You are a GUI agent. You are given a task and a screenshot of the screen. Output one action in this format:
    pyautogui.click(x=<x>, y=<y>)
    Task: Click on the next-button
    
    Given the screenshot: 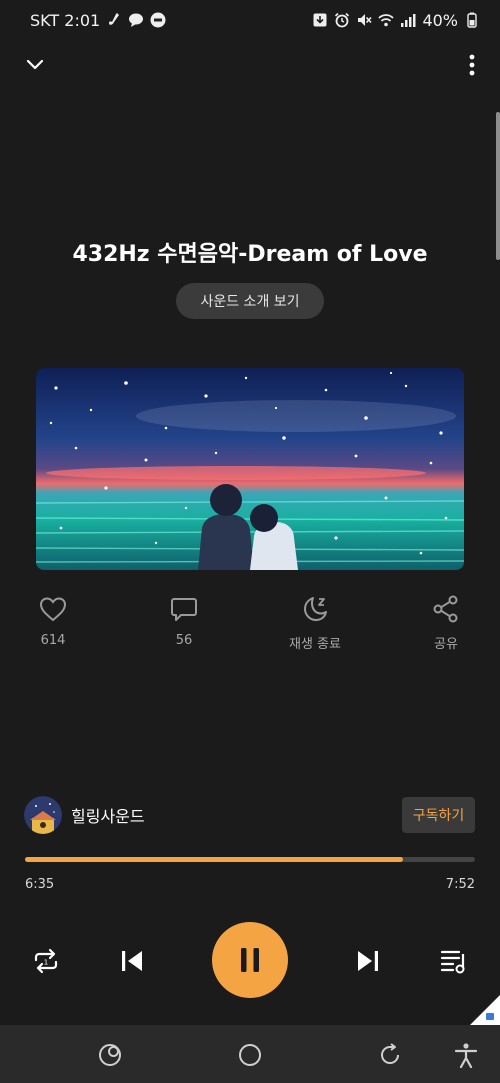 What is the action you would take?
    pyautogui.click(x=368, y=961)
    